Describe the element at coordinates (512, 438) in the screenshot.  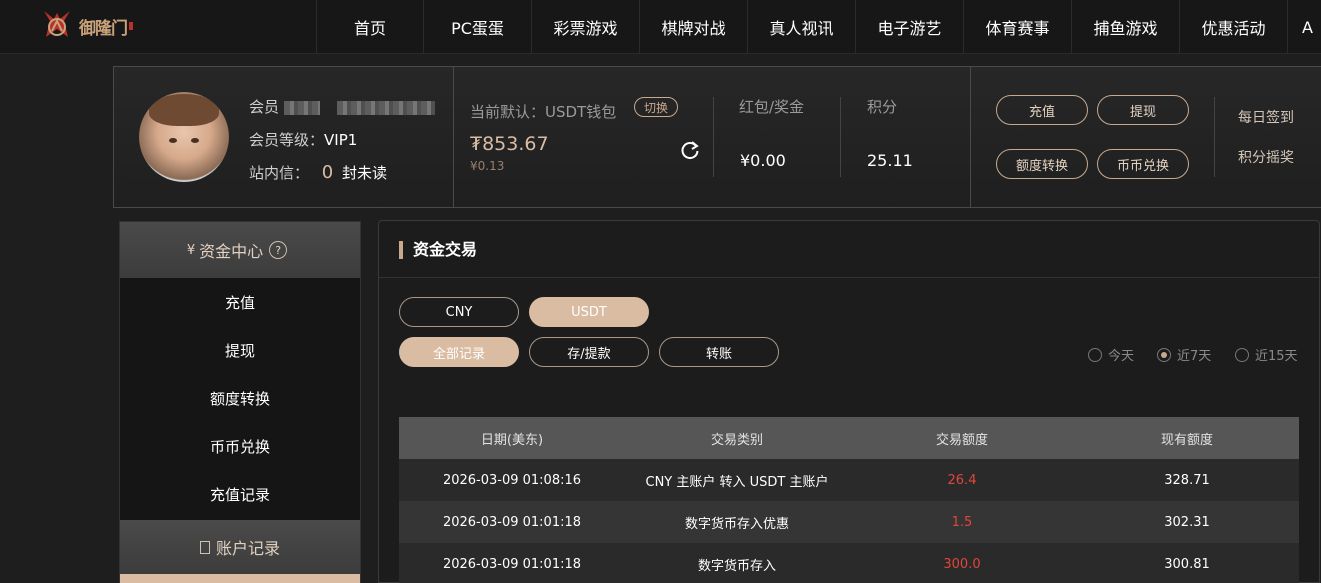
I see `column-header-date: 日期(美东)` at that location.